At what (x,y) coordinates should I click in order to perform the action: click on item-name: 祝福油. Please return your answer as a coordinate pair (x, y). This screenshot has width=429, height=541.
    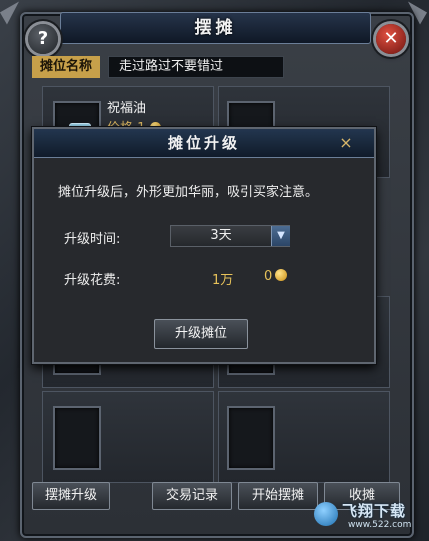
    Looking at the image, I should click on (127, 108).